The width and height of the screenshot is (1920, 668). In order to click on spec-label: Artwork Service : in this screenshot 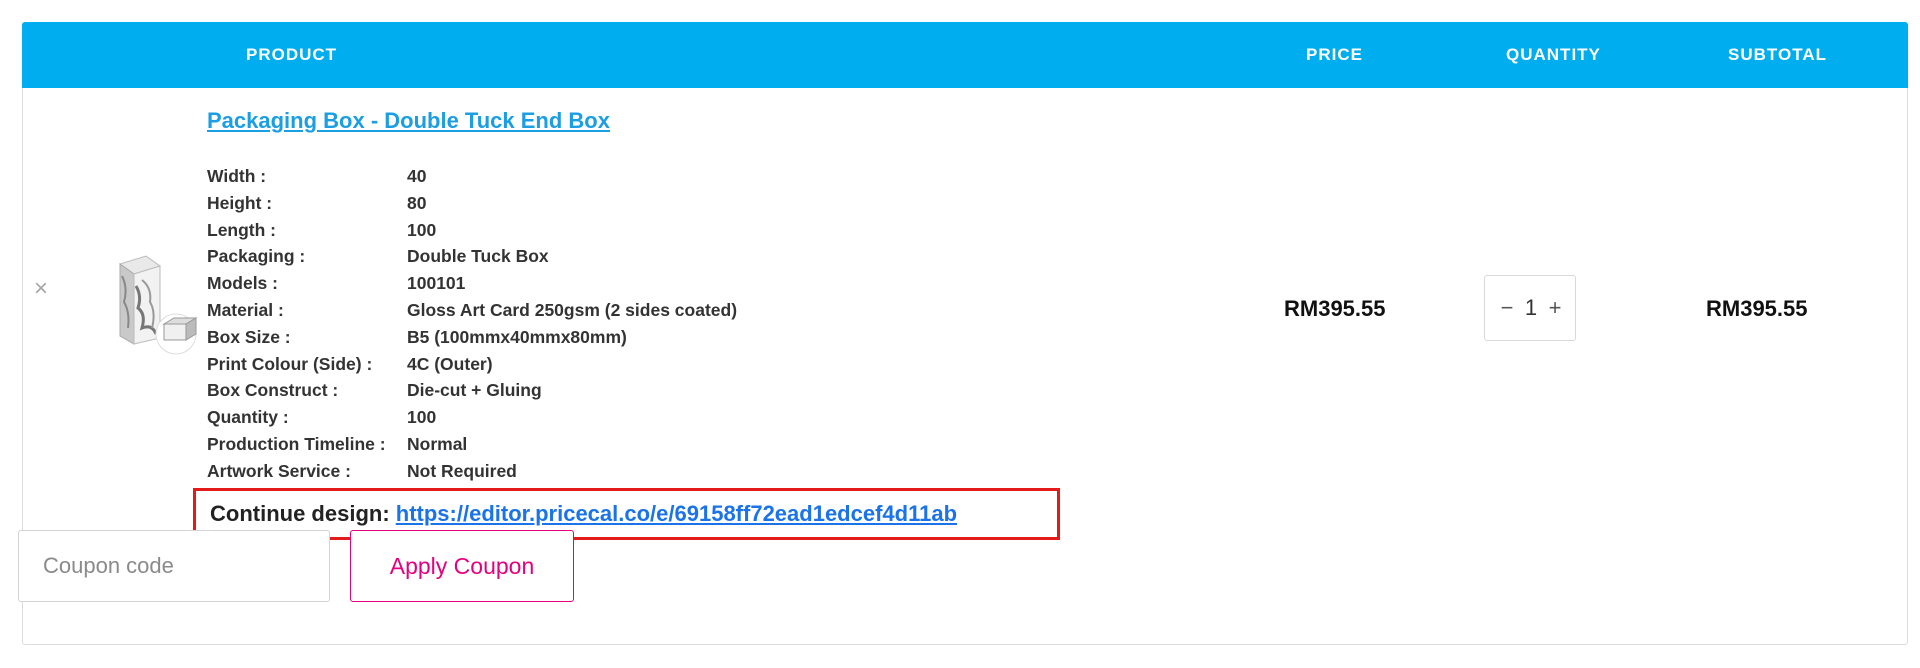, I will do `click(279, 470)`.